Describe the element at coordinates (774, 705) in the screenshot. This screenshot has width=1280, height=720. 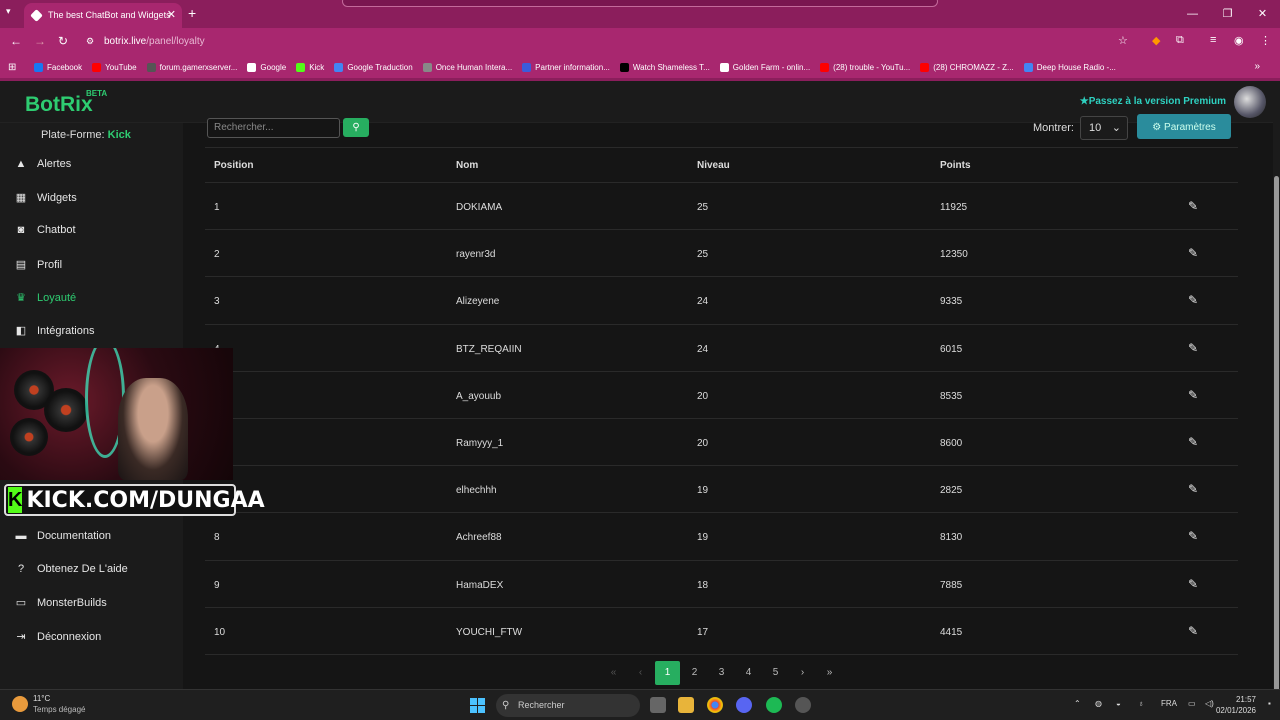
I see `spotify-icon` at that location.